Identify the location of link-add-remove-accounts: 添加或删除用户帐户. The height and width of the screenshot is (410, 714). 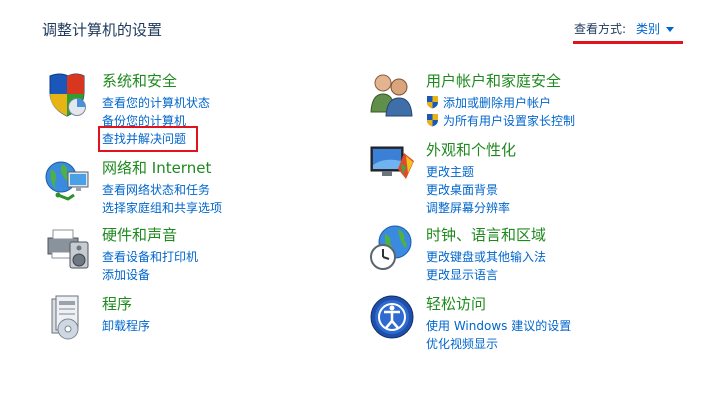
(500, 103).